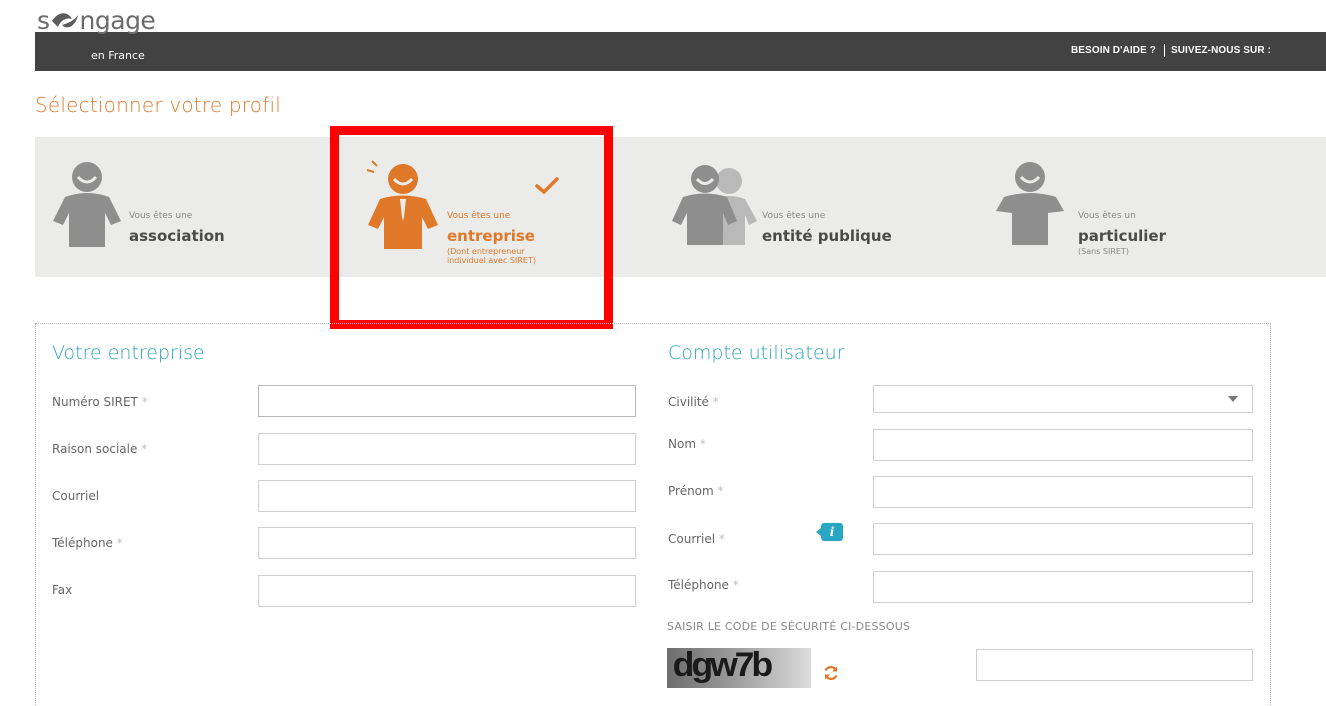  Describe the element at coordinates (1063, 445) in the screenshot. I see `nom-input` at that location.